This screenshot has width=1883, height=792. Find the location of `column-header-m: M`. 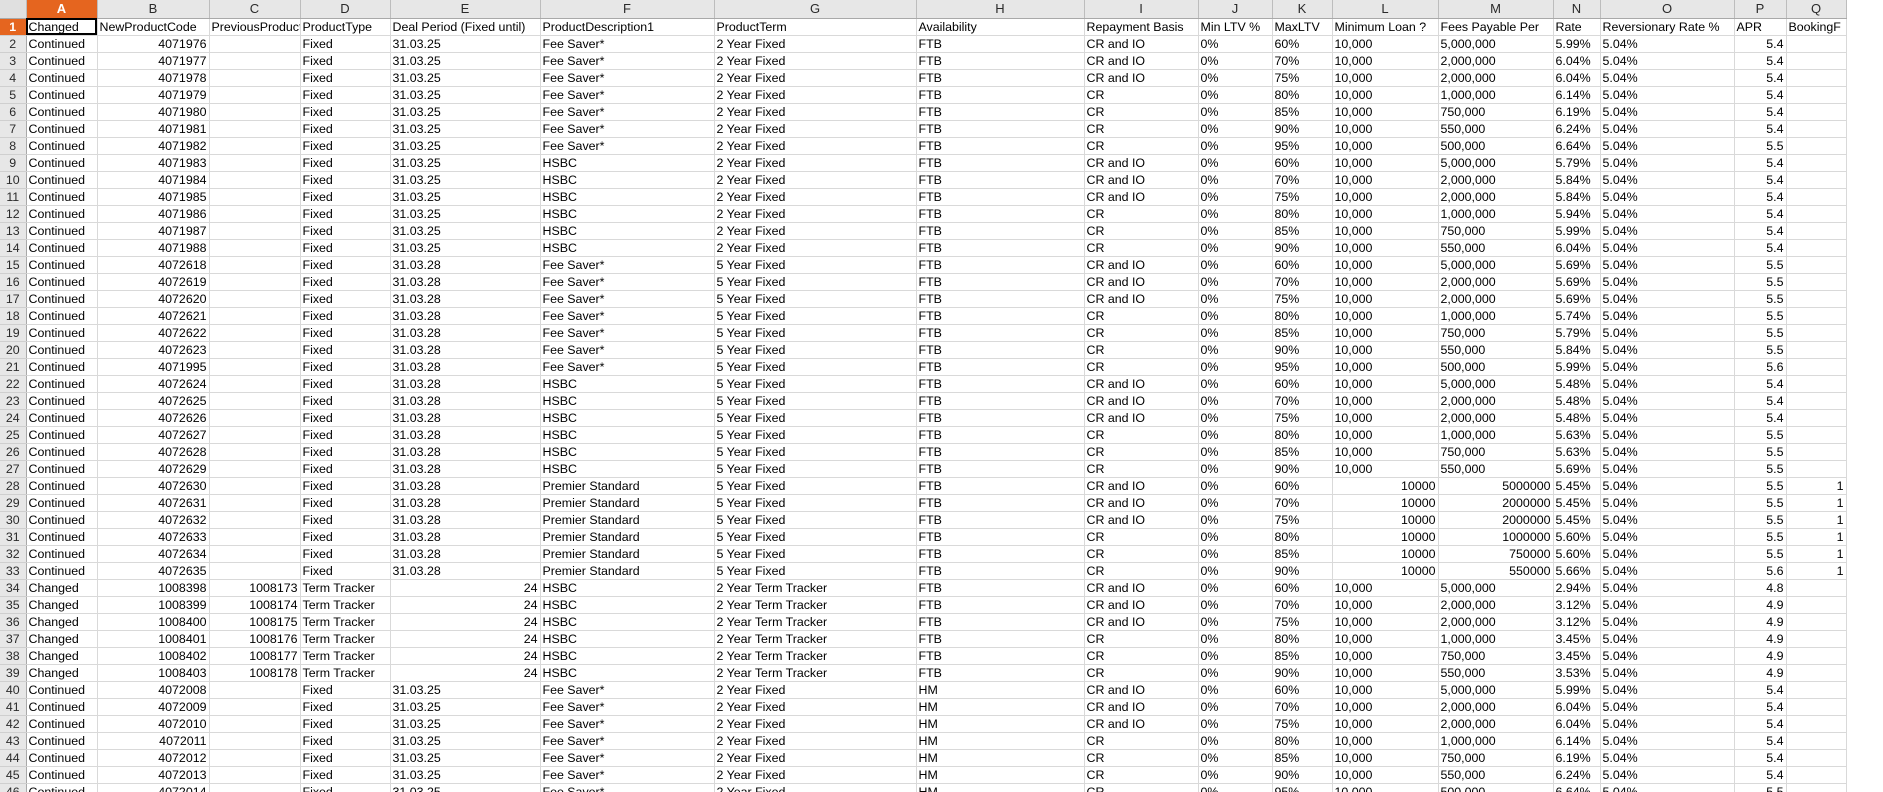

column-header-m: M is located at coordinates (1496, 9).